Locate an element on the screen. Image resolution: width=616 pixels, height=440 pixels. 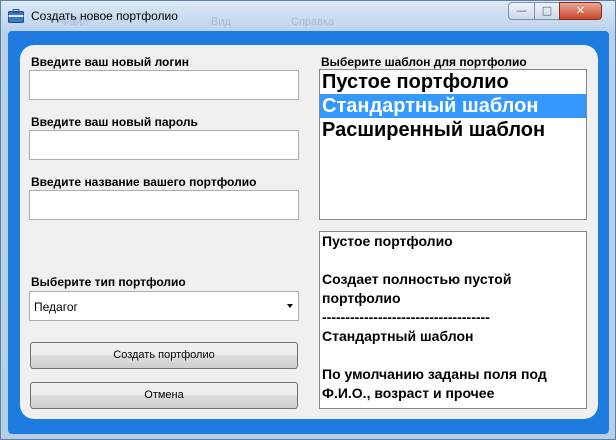
description-line: Создает полностью пустой is located at coordinates (417, 279).